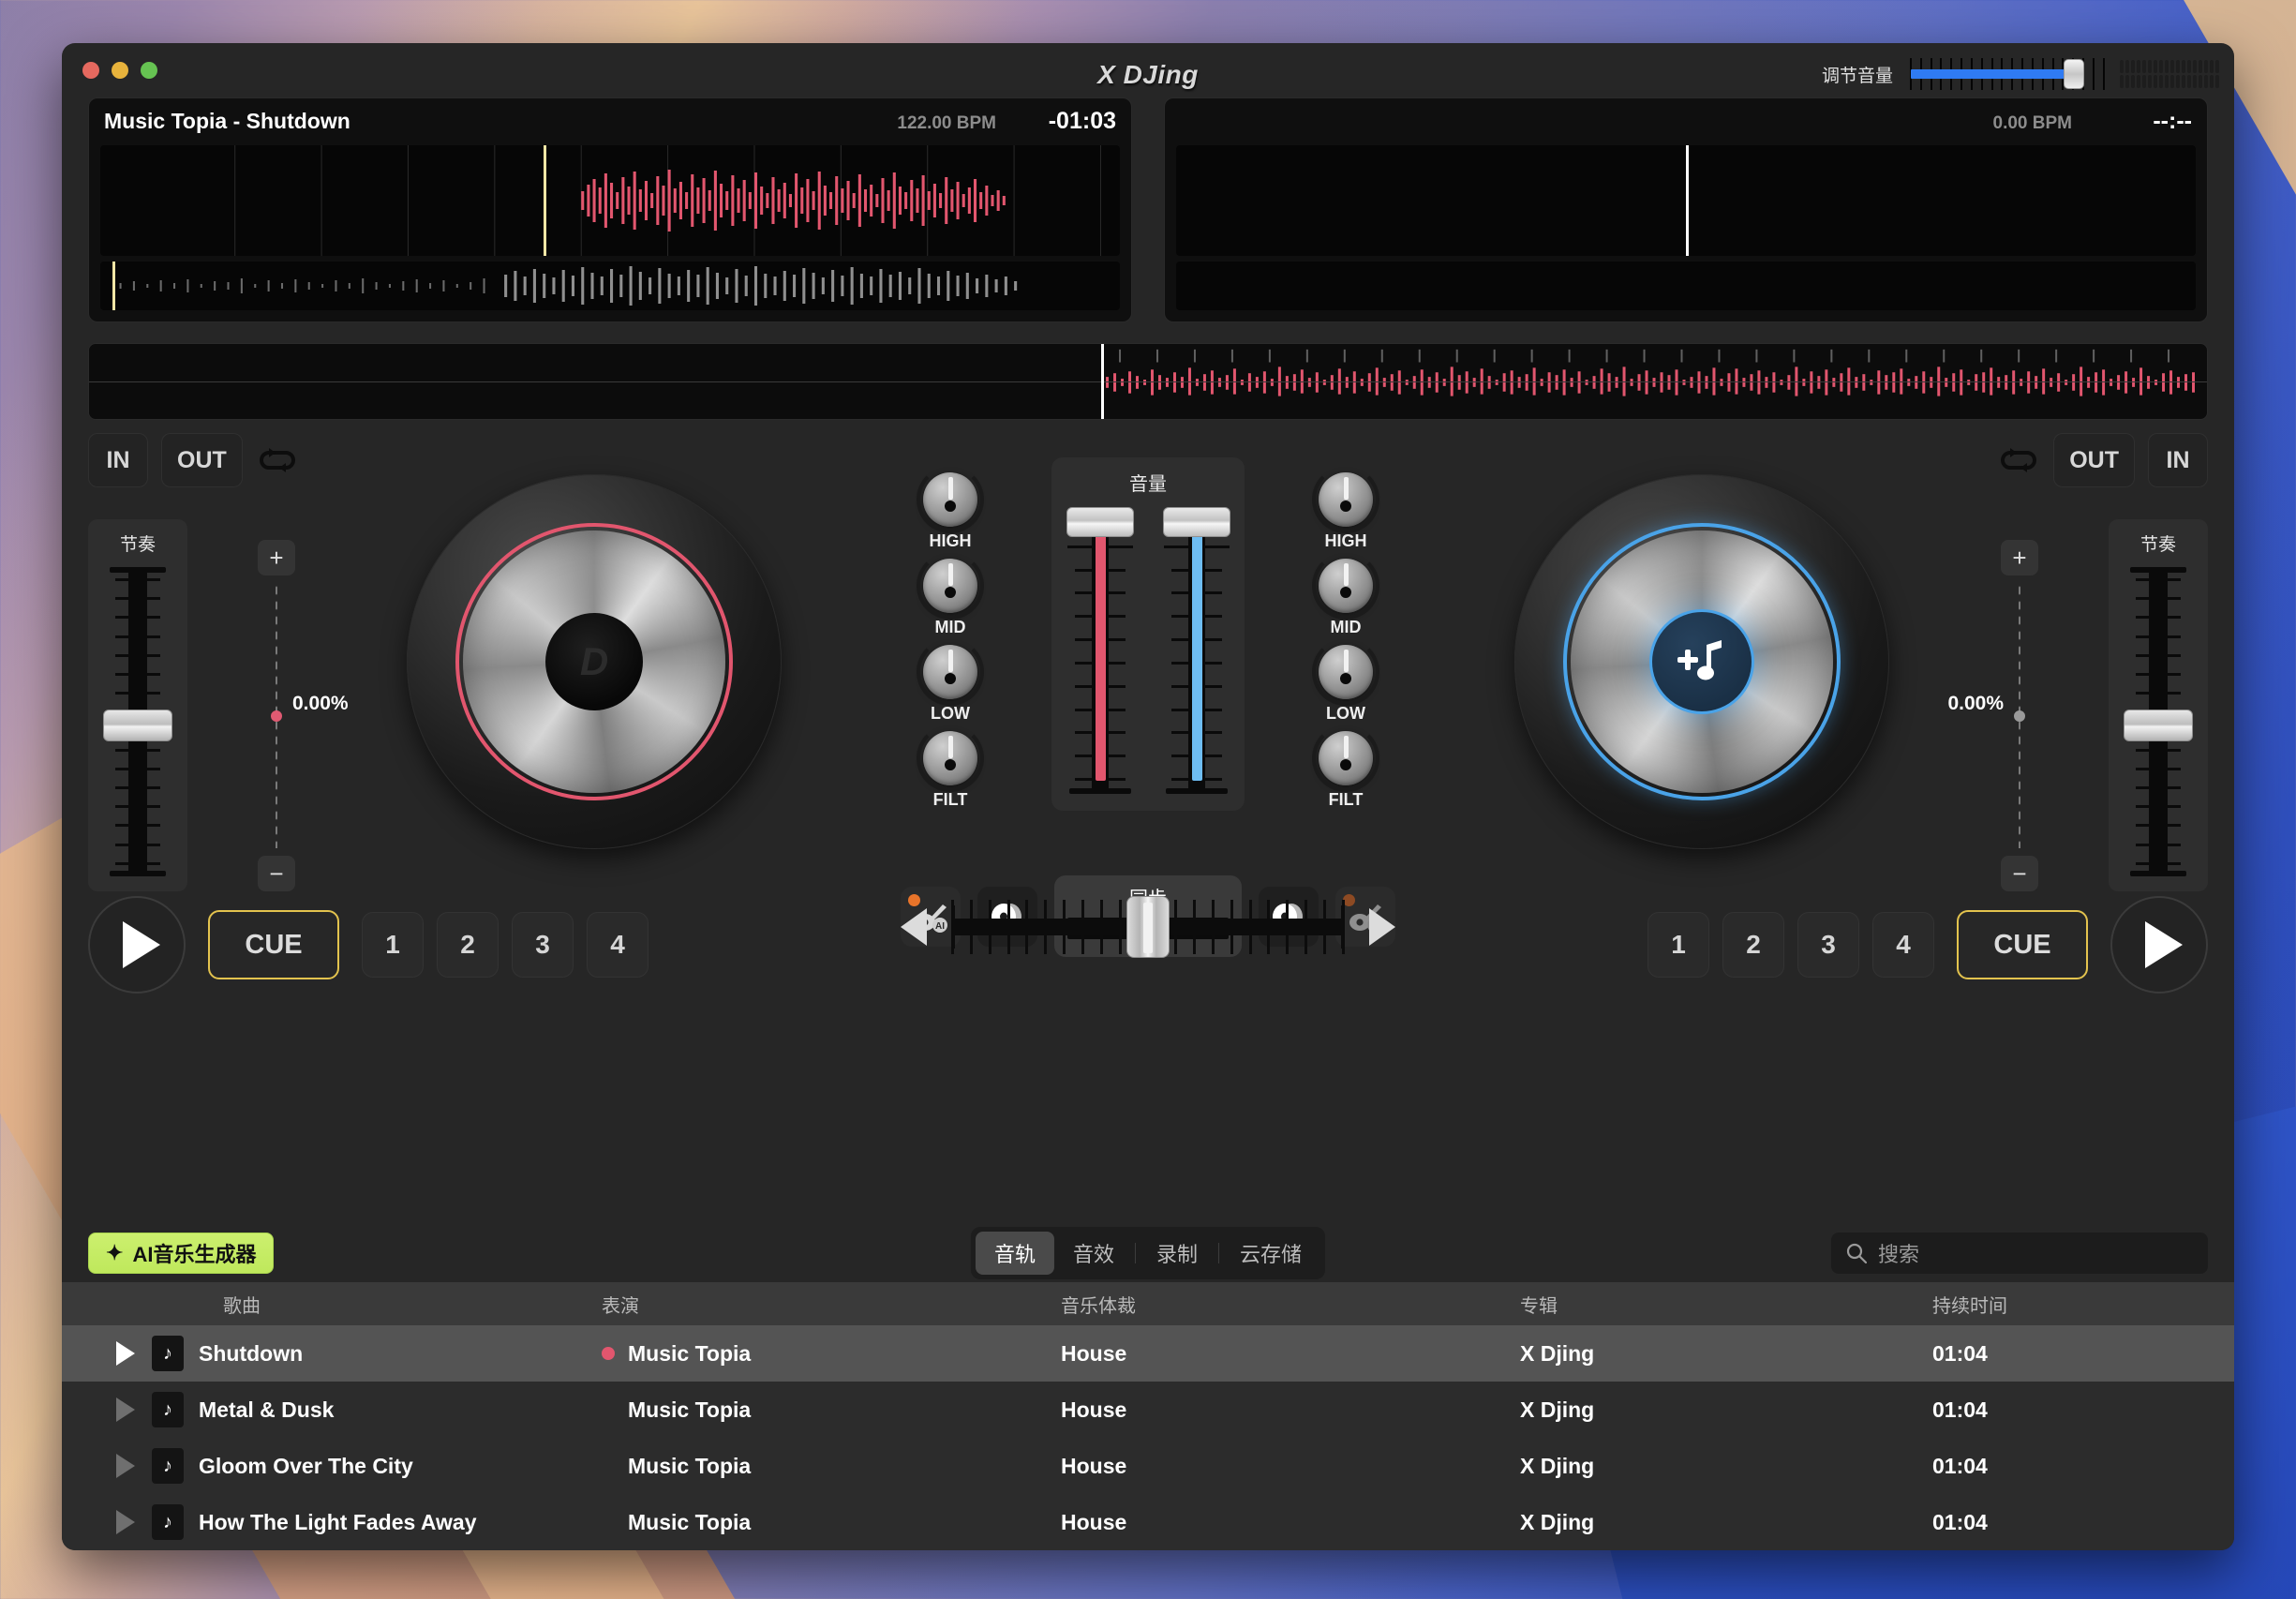  What do you see at coordinates (1753, 945) in the screenshot?
I see `deck-right-hotcue-2: 2` at bounding box center [1753, 945].